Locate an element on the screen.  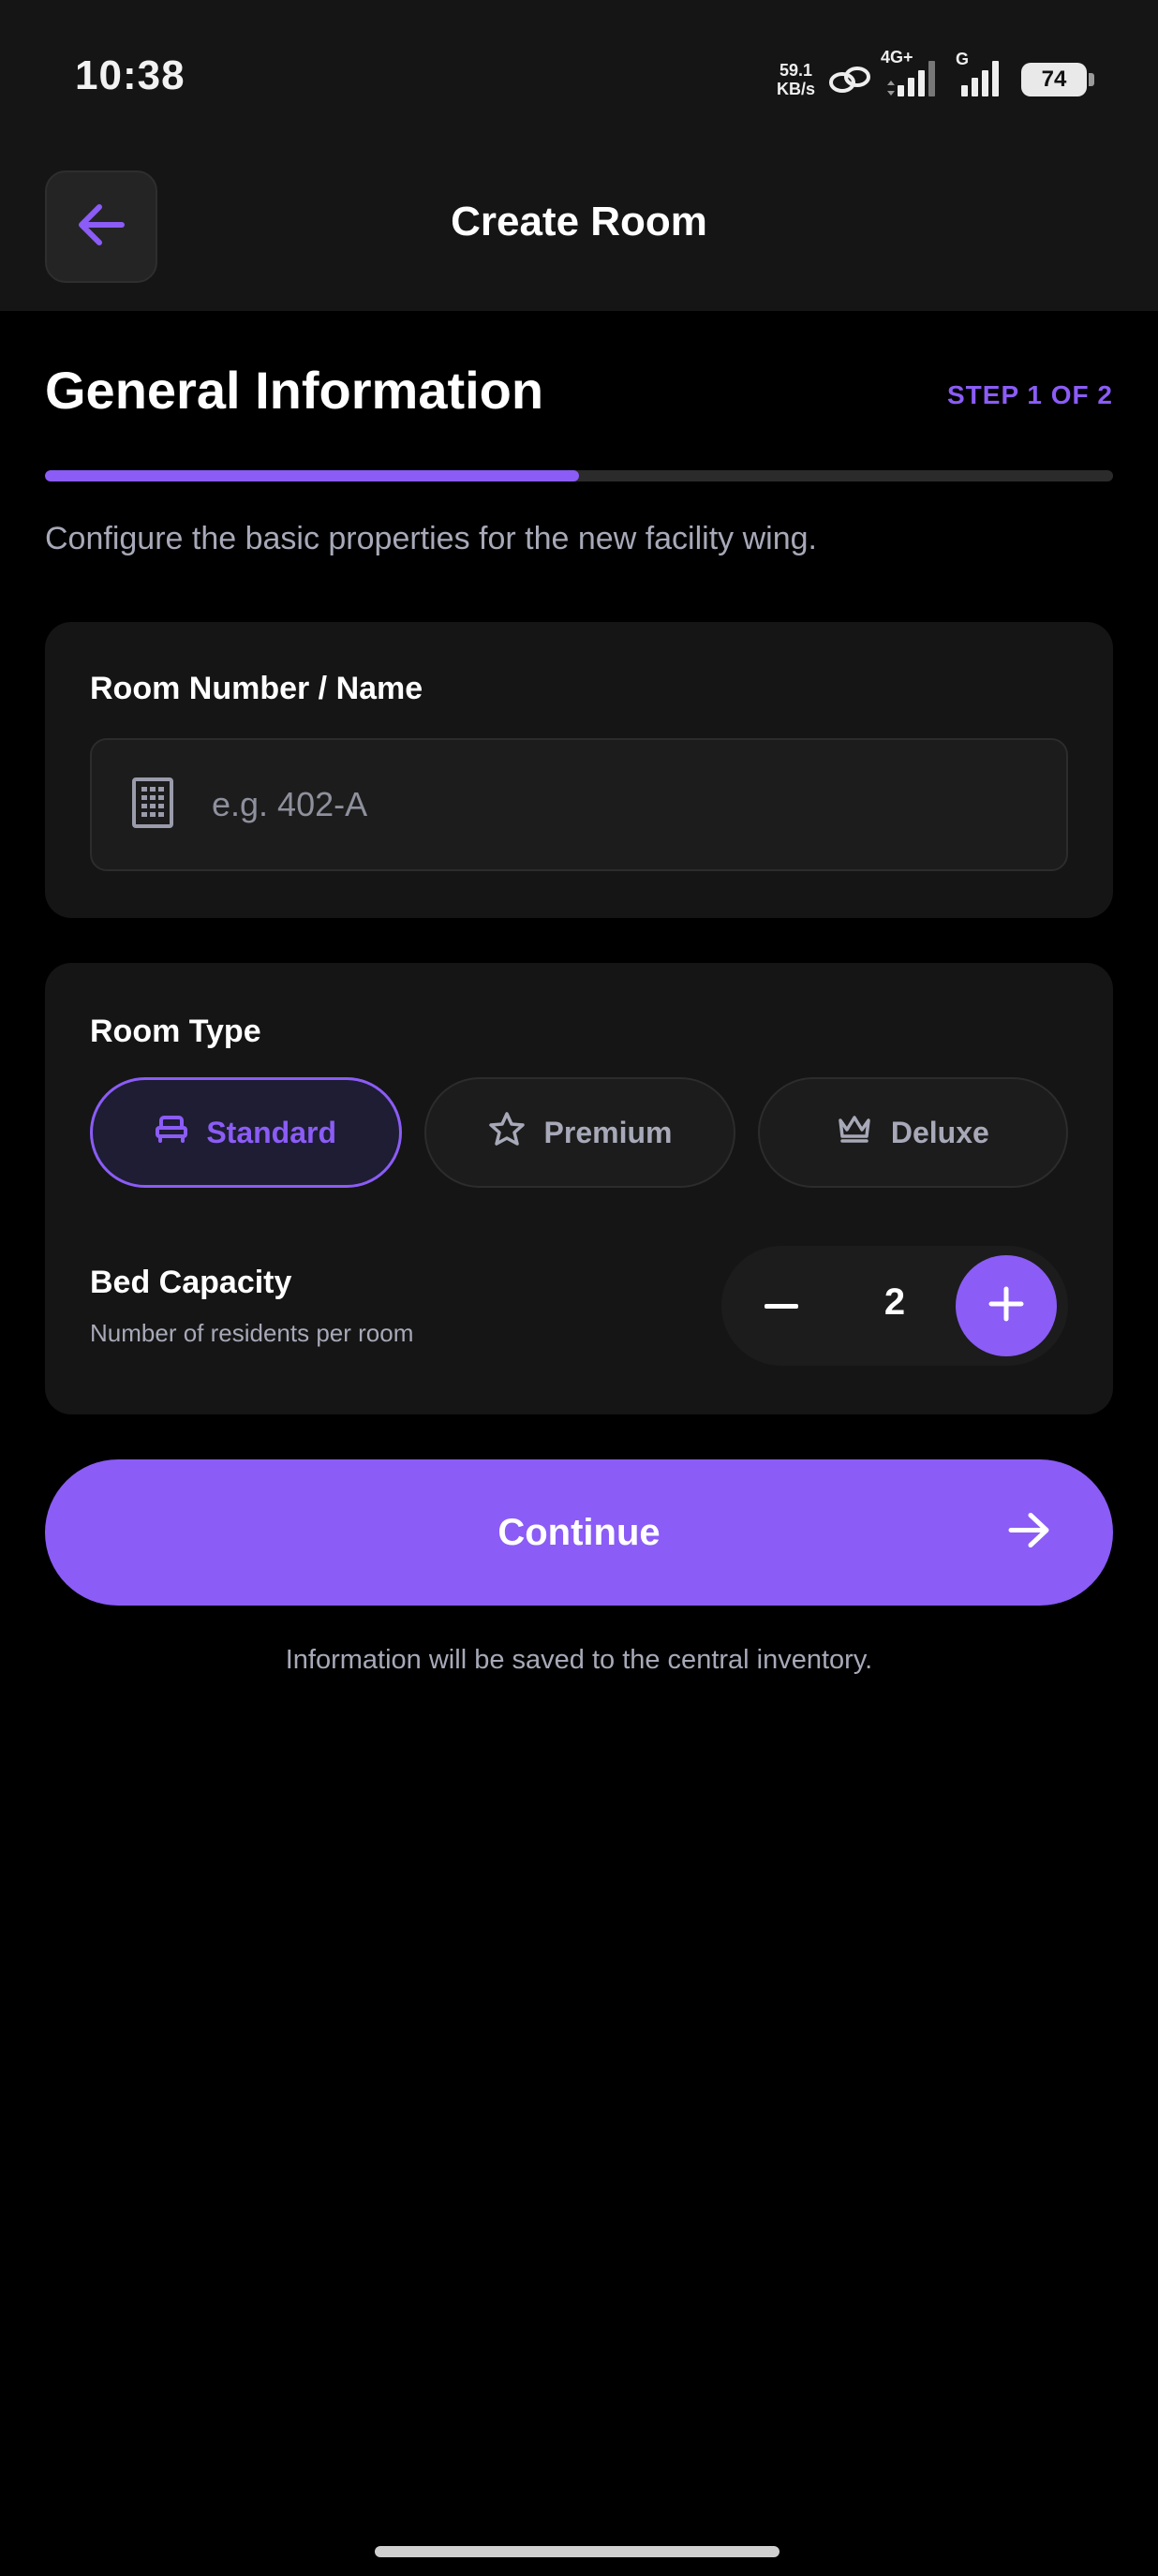
bed-capacity-value: 2 is located at coordinates (895, 1302).